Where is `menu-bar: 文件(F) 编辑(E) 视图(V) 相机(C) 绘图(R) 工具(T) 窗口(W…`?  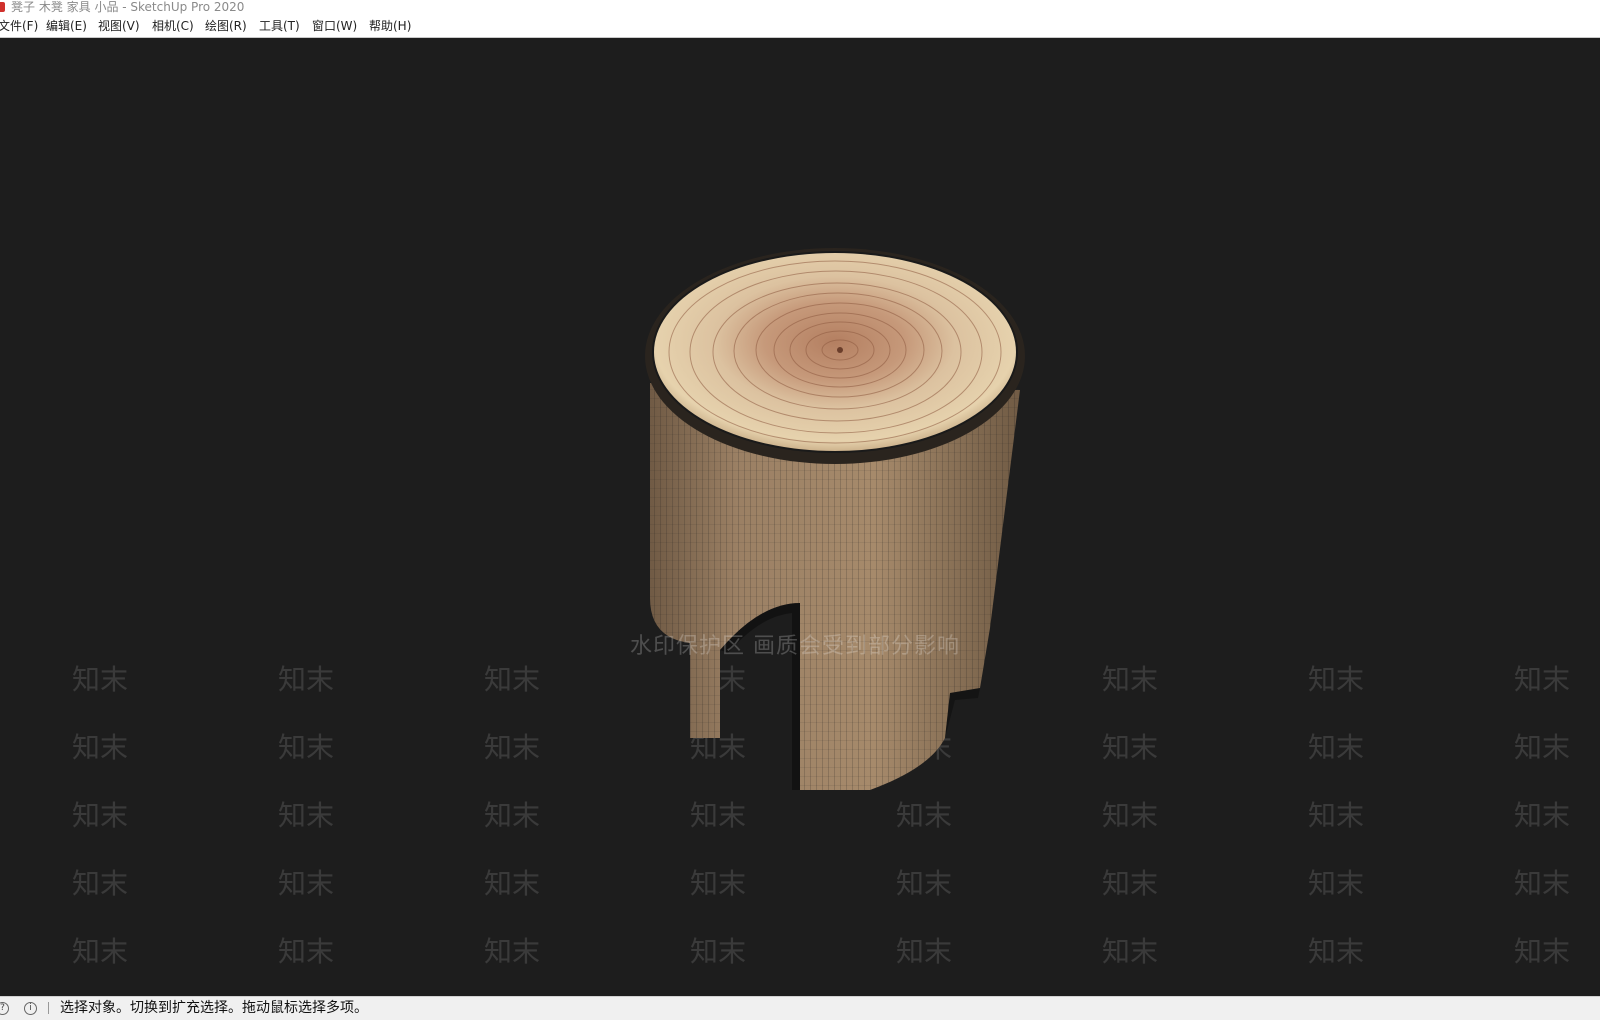
menu-bar: 文件(F) 编辑(E) 视图(V) 相机(C) 绘图(R) 工具(T) 窗口(W… is located at coordinates (800, 26).